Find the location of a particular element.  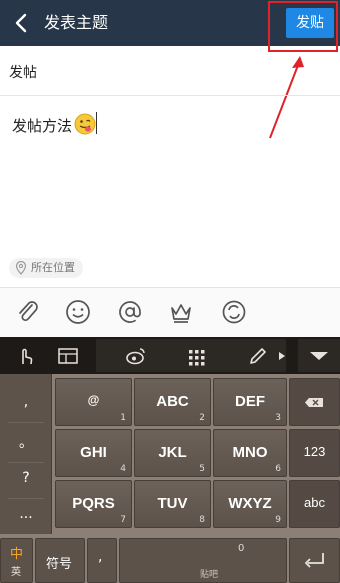

weibo-icon is located at coordinates (135, 356).